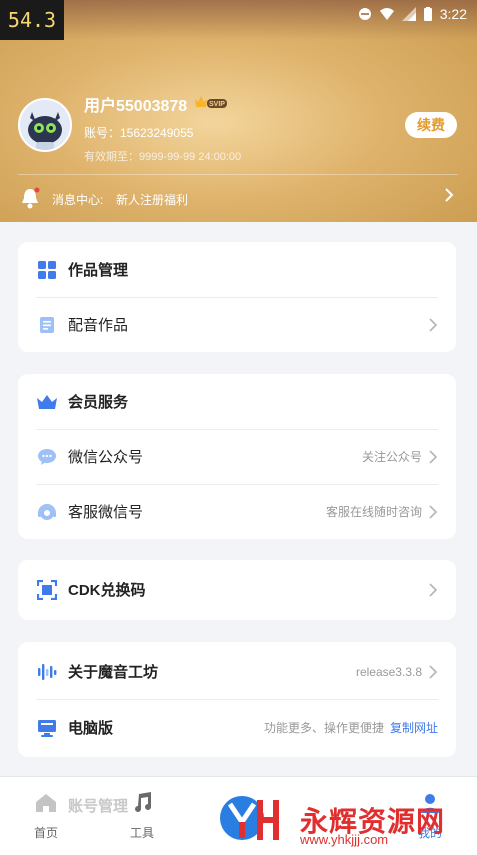 The height and width of the screenshot is (855, 477). Describe the element at coordinates (386, 14) in the screenshot. I see `wifi-icon` at that location.